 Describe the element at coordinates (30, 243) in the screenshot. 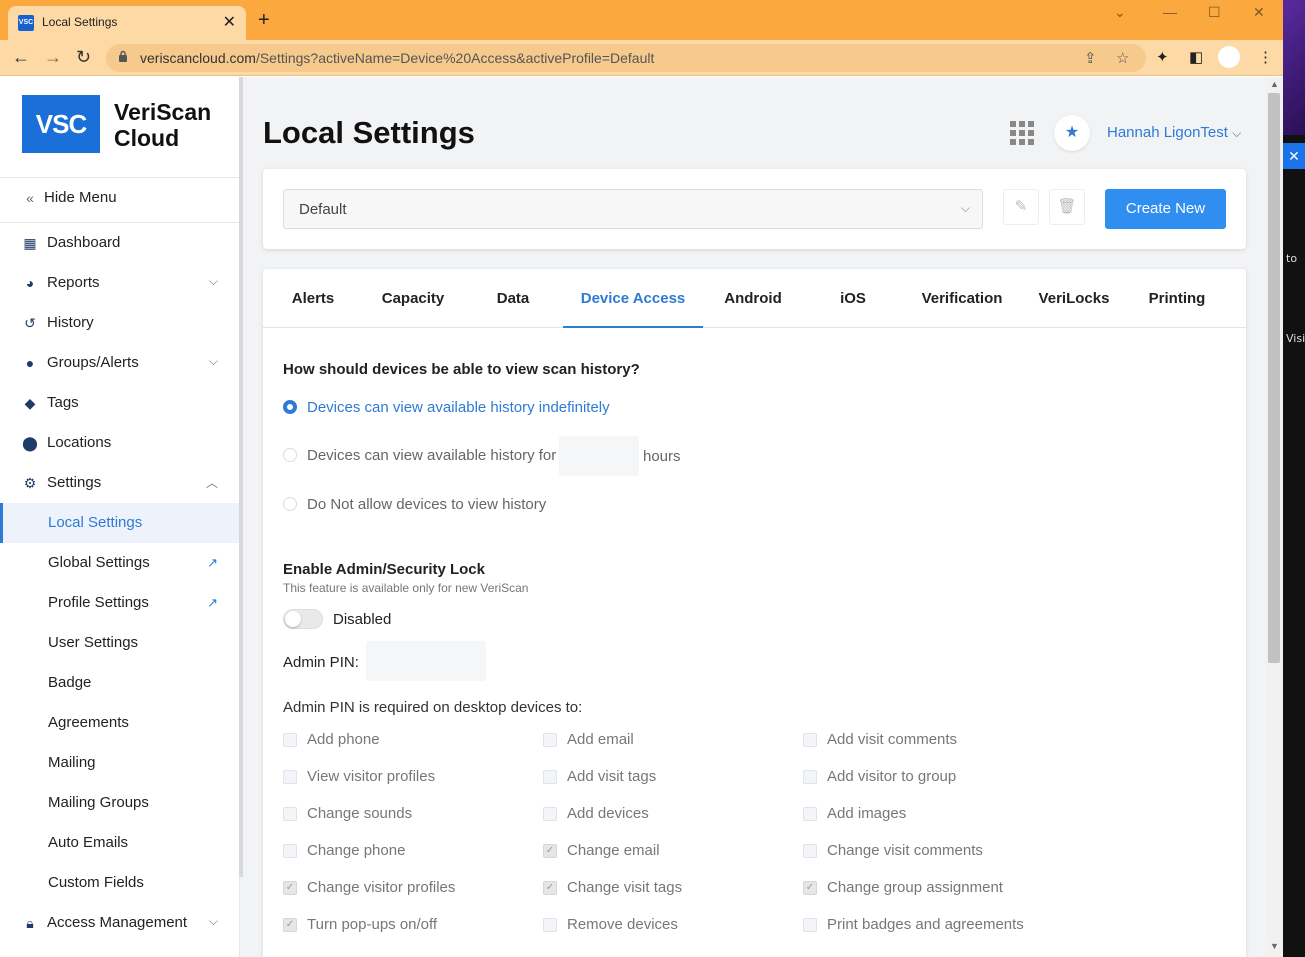

I see `dashboard-icon: ▦` at that location.